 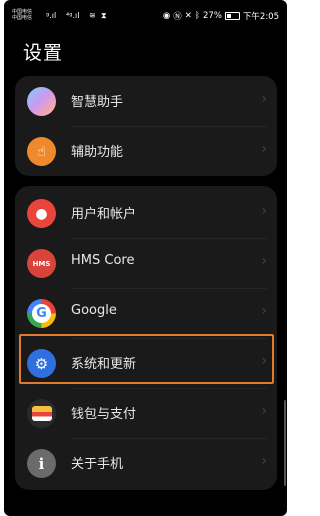 What do you see at coordinates (97, 152) in the screenshot?
I see `settings-item-label: 辅助功能` at bounding box center [97, 152].